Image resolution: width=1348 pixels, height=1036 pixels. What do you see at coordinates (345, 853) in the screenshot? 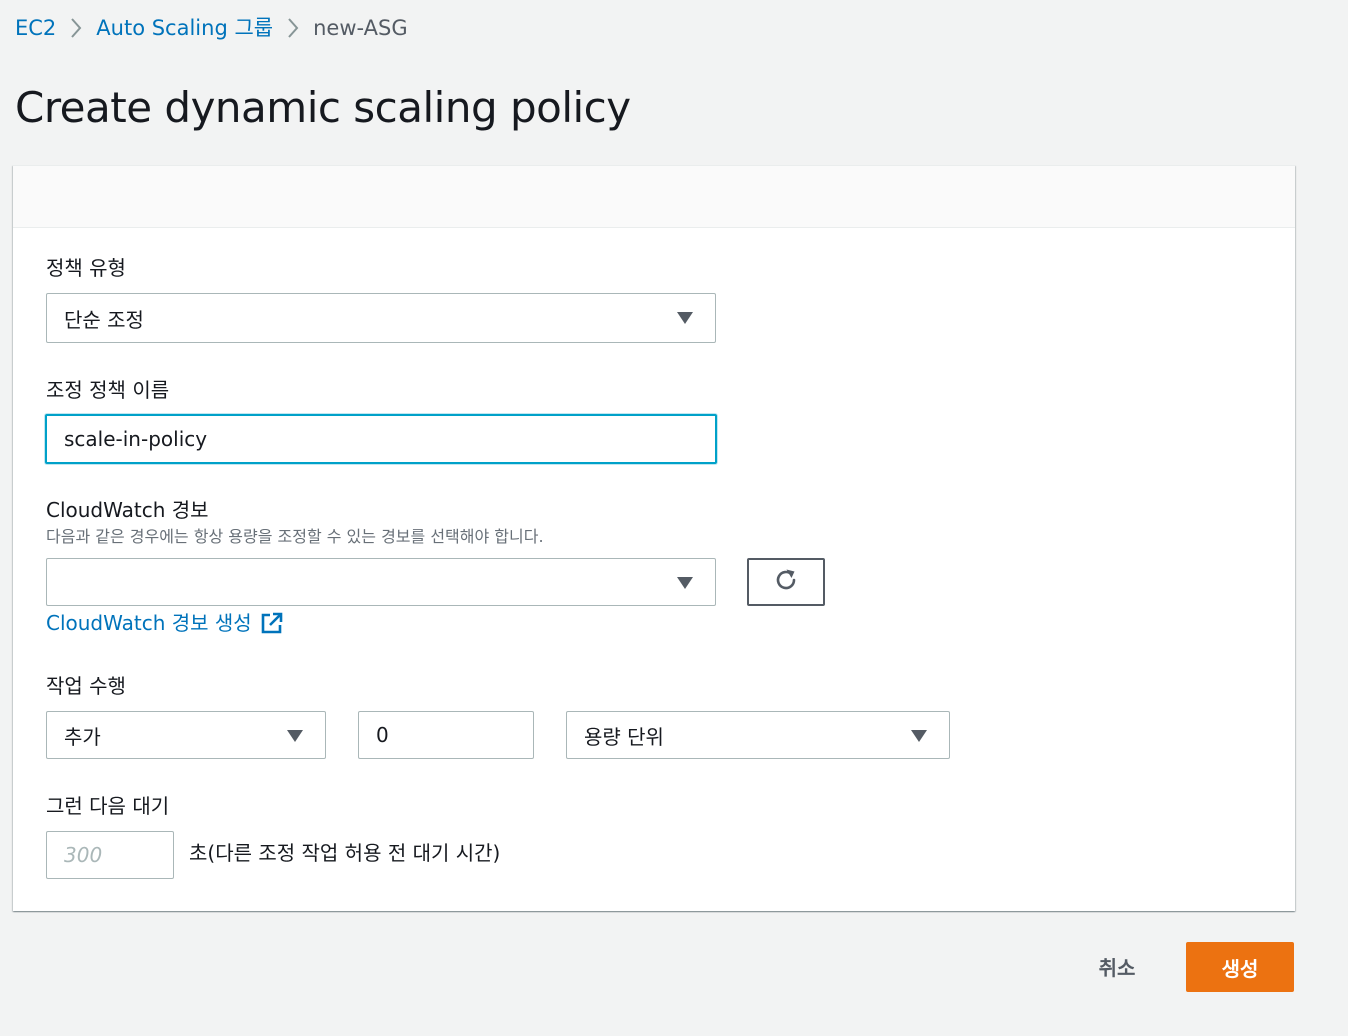
I see `wait-seconds-suffix: 초(다른 조정 작업 허용 전 대기 시간)` at bounding box center [345, 853].